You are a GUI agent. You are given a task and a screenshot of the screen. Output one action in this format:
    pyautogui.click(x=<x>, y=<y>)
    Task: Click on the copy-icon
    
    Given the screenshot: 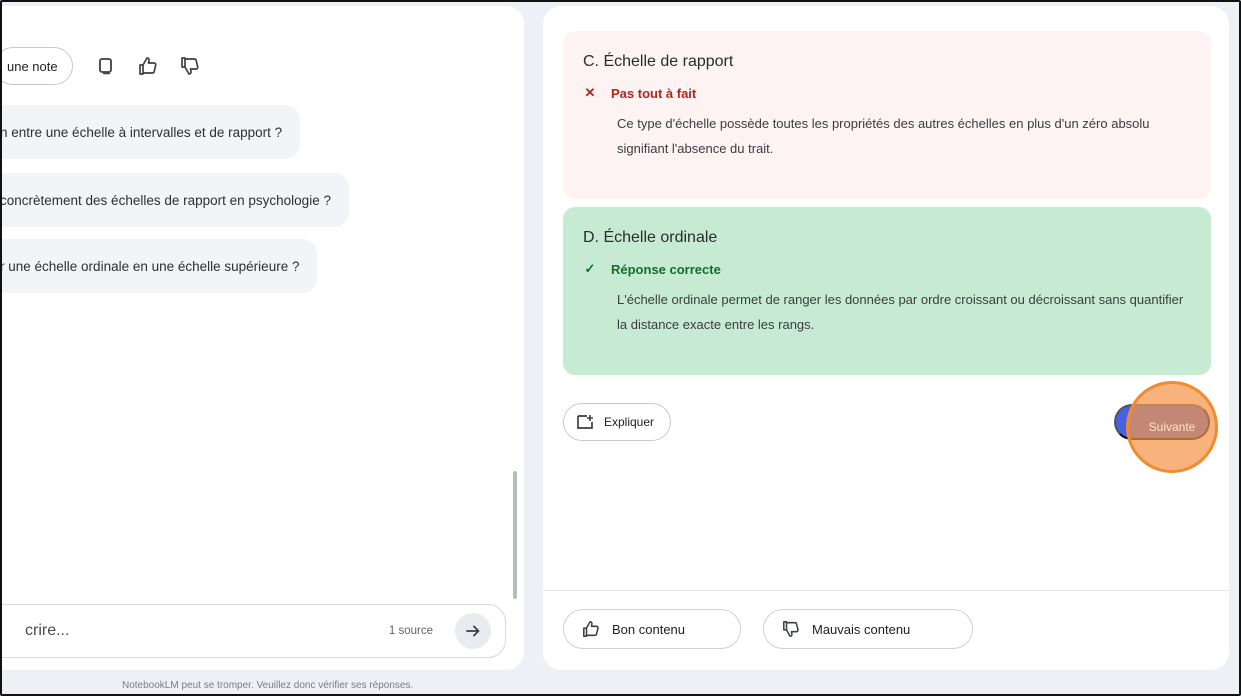 What is the action you would take?
    pyautogui.click(x=106, y=66)
    